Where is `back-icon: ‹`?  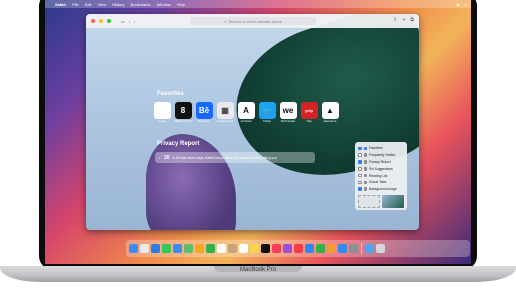 back-icon: ‹ is located at coordinates (129, 21).